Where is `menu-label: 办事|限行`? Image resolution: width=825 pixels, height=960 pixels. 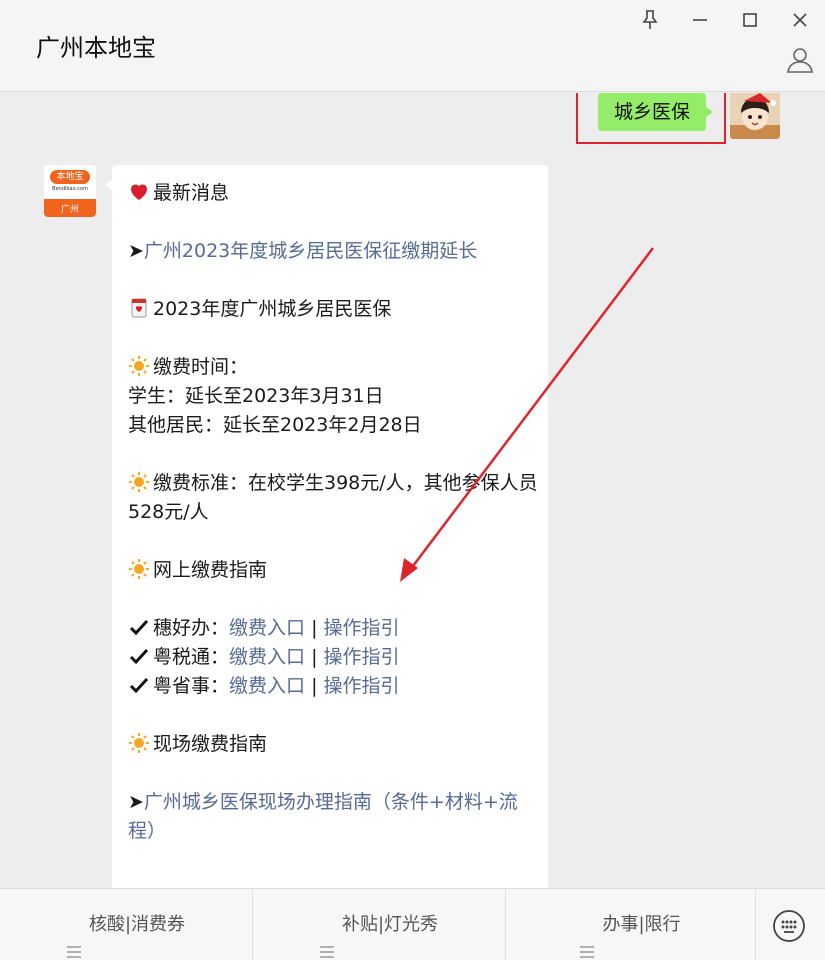 menu-label: 办事|限行 is located at coordinates (641, 924).